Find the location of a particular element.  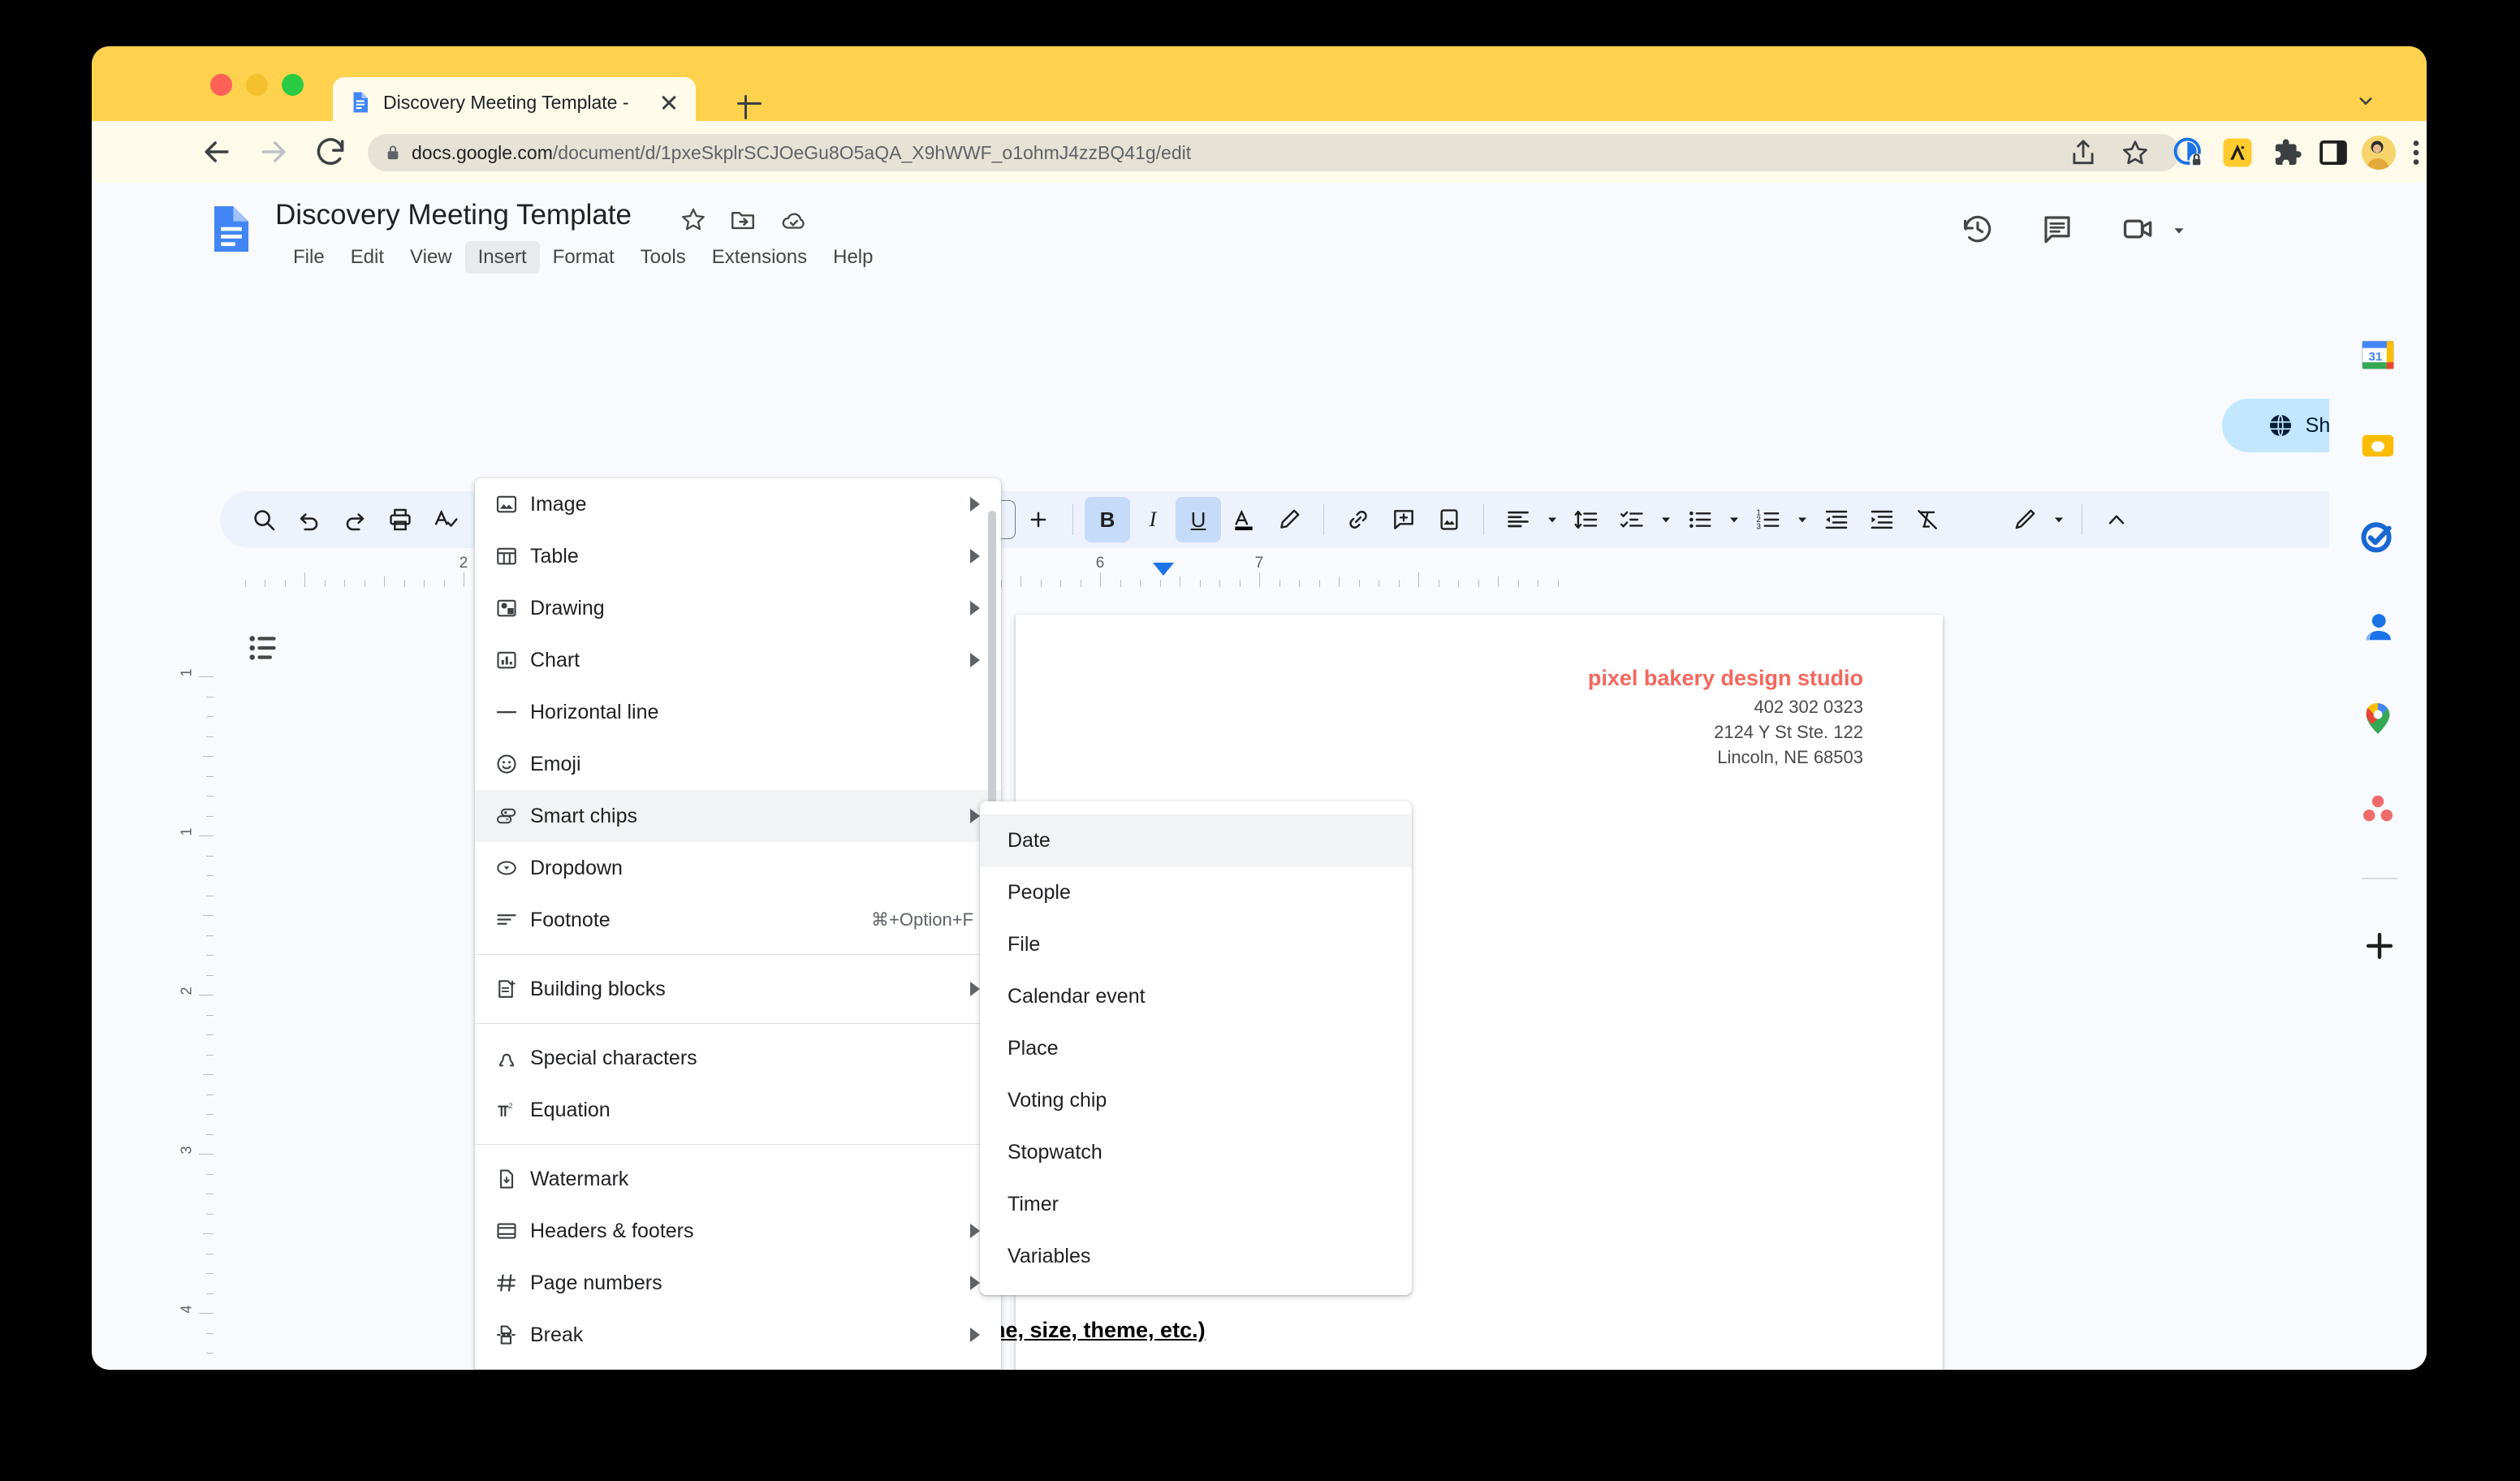

menu-item-table: Table is located at coordinates (738, 556).